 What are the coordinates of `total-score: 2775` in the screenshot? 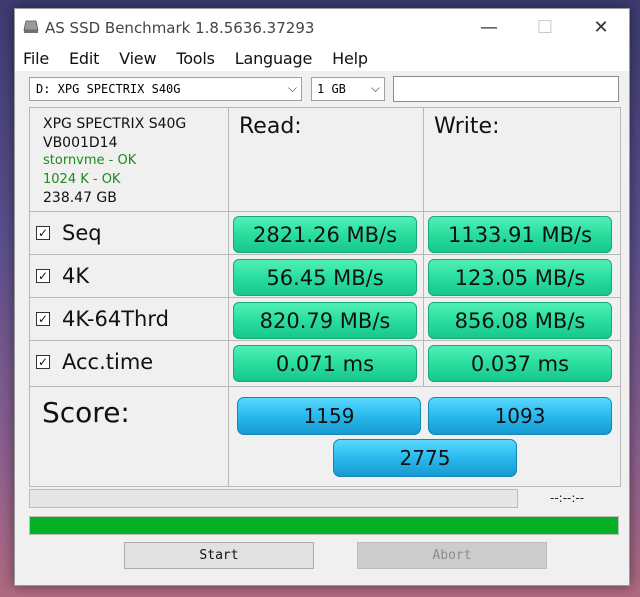 It's located at (425, 458).